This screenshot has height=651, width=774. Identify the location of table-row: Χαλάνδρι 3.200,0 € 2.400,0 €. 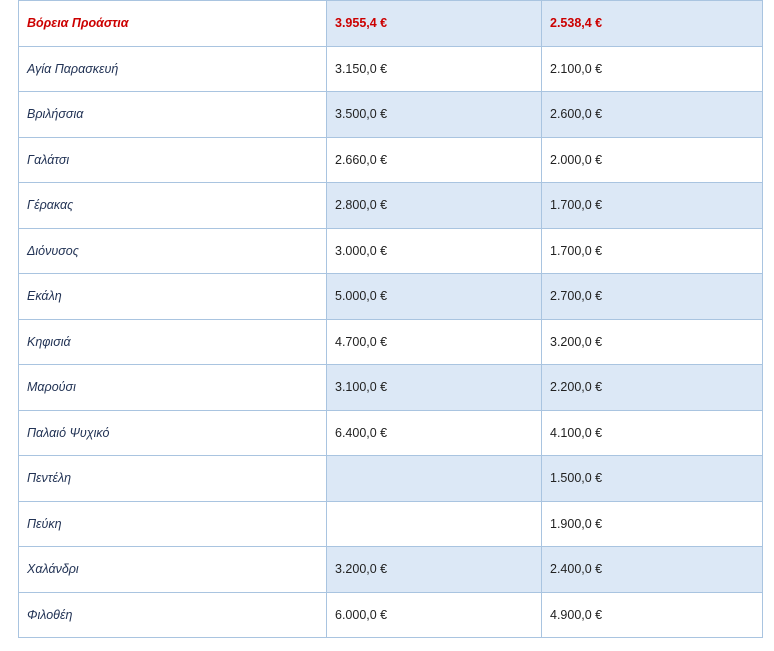
(391, 570).